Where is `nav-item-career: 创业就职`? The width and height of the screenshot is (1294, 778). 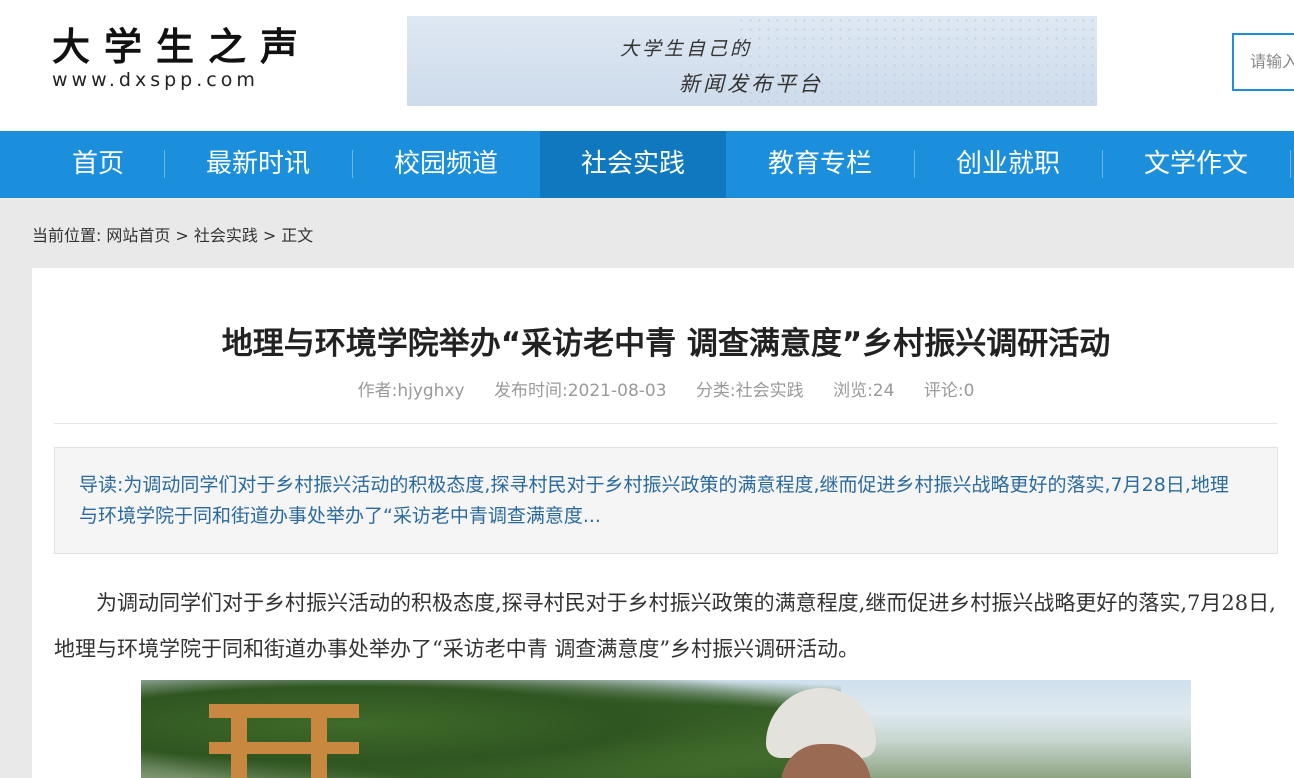 nav-item-career: 创业就职 is located at coordinates (1008, 164).